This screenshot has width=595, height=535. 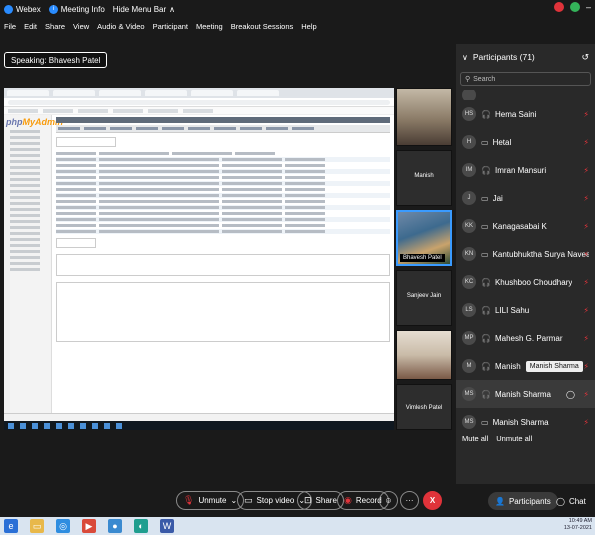 What do you see at coordinates (141, 526) in the screenshot?
I see `webex-taskbar-icon: ◐` at bounding box center [141, 526].